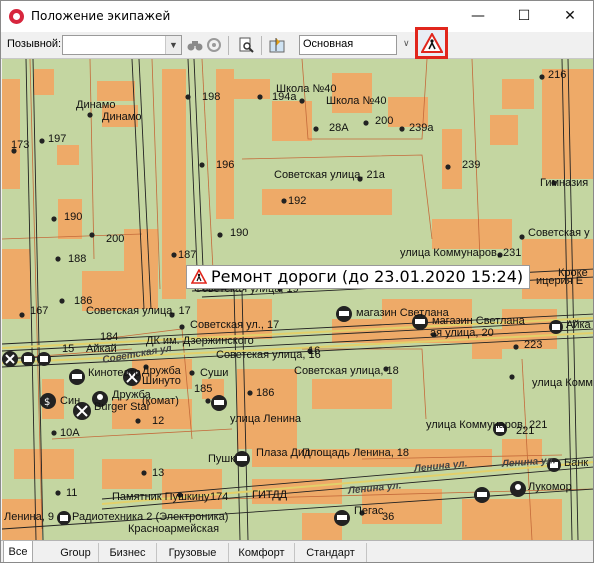 The image size is (594, 563). I want to click on map-label: 167, so click(39, 311).